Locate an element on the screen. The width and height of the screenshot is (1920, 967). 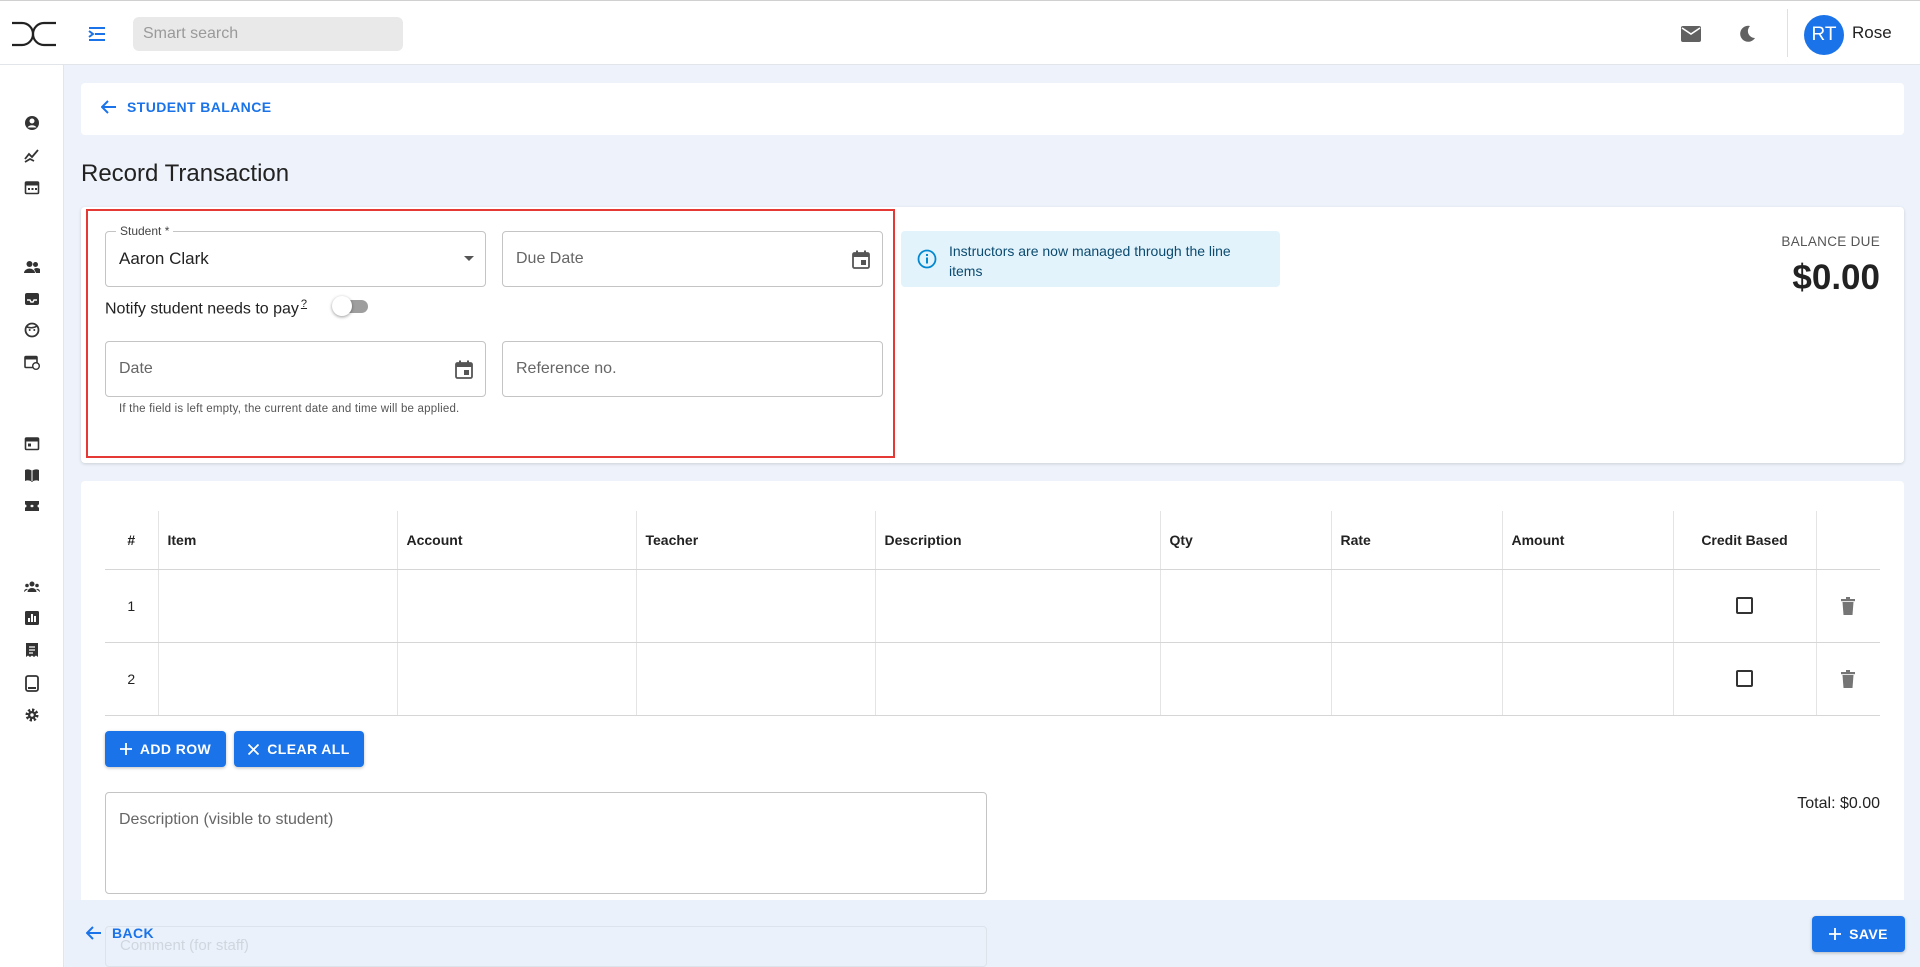
col-item: Item is located at coordinates (277, 540).